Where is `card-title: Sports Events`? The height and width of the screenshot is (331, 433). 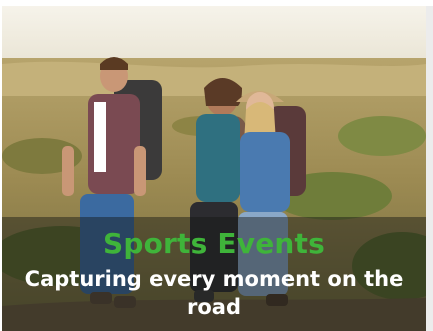
card-title: Sports Events is located at coordinates (214, 243).